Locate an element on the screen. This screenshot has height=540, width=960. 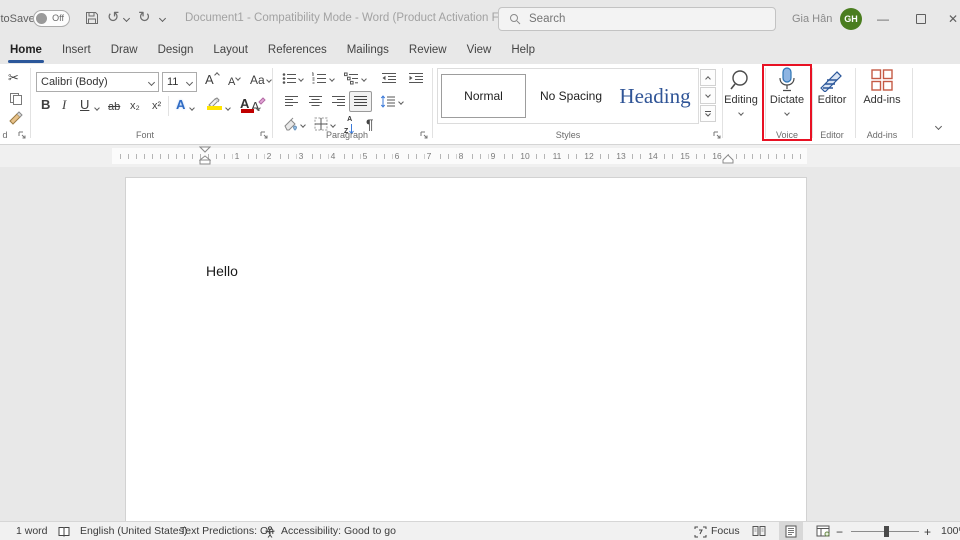
grow-font-button: A is located at coordinates (212, 80).